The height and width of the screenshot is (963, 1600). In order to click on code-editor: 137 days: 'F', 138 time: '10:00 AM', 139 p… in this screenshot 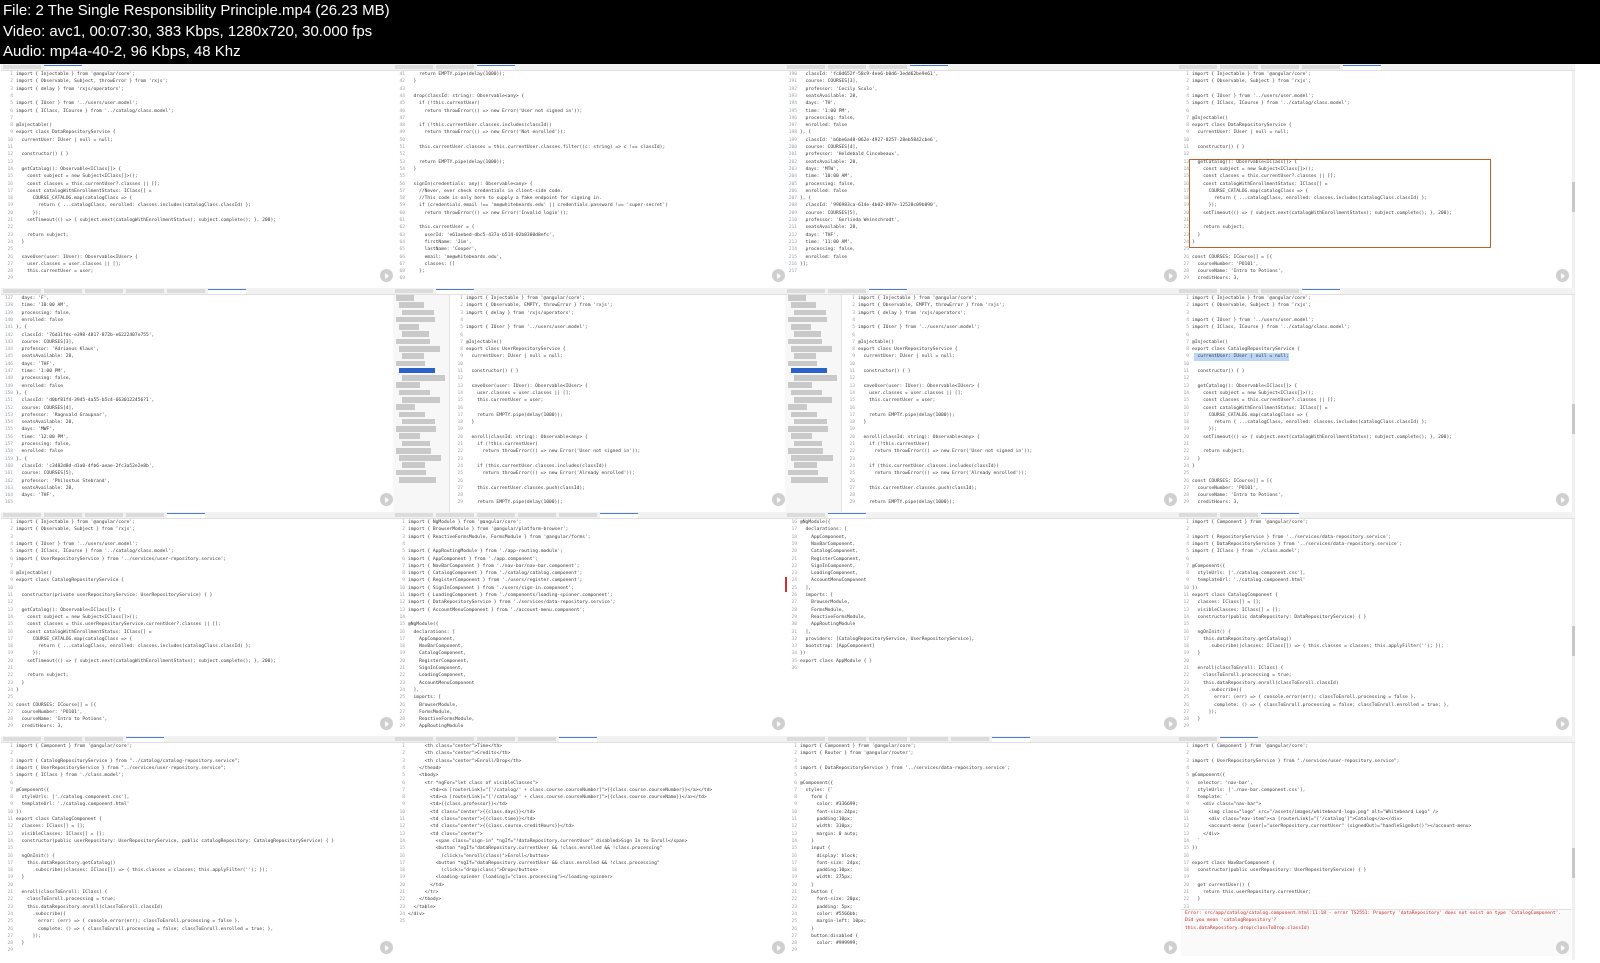, I will do `click(200, 403)`.